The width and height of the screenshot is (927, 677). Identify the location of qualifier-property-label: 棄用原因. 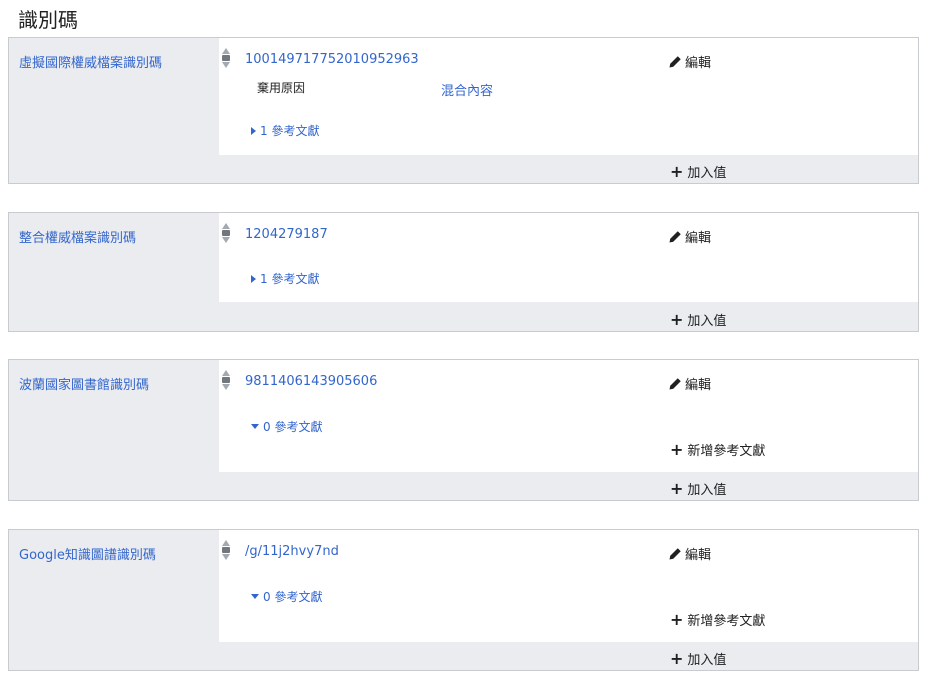
(281, 88).